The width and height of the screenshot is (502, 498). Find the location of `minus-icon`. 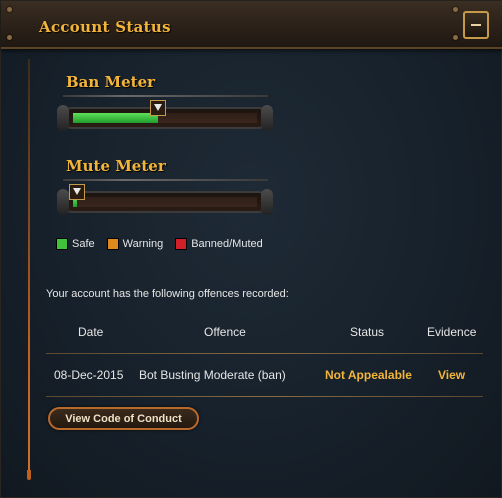

minus-icon is located at coordinates (476, 25).